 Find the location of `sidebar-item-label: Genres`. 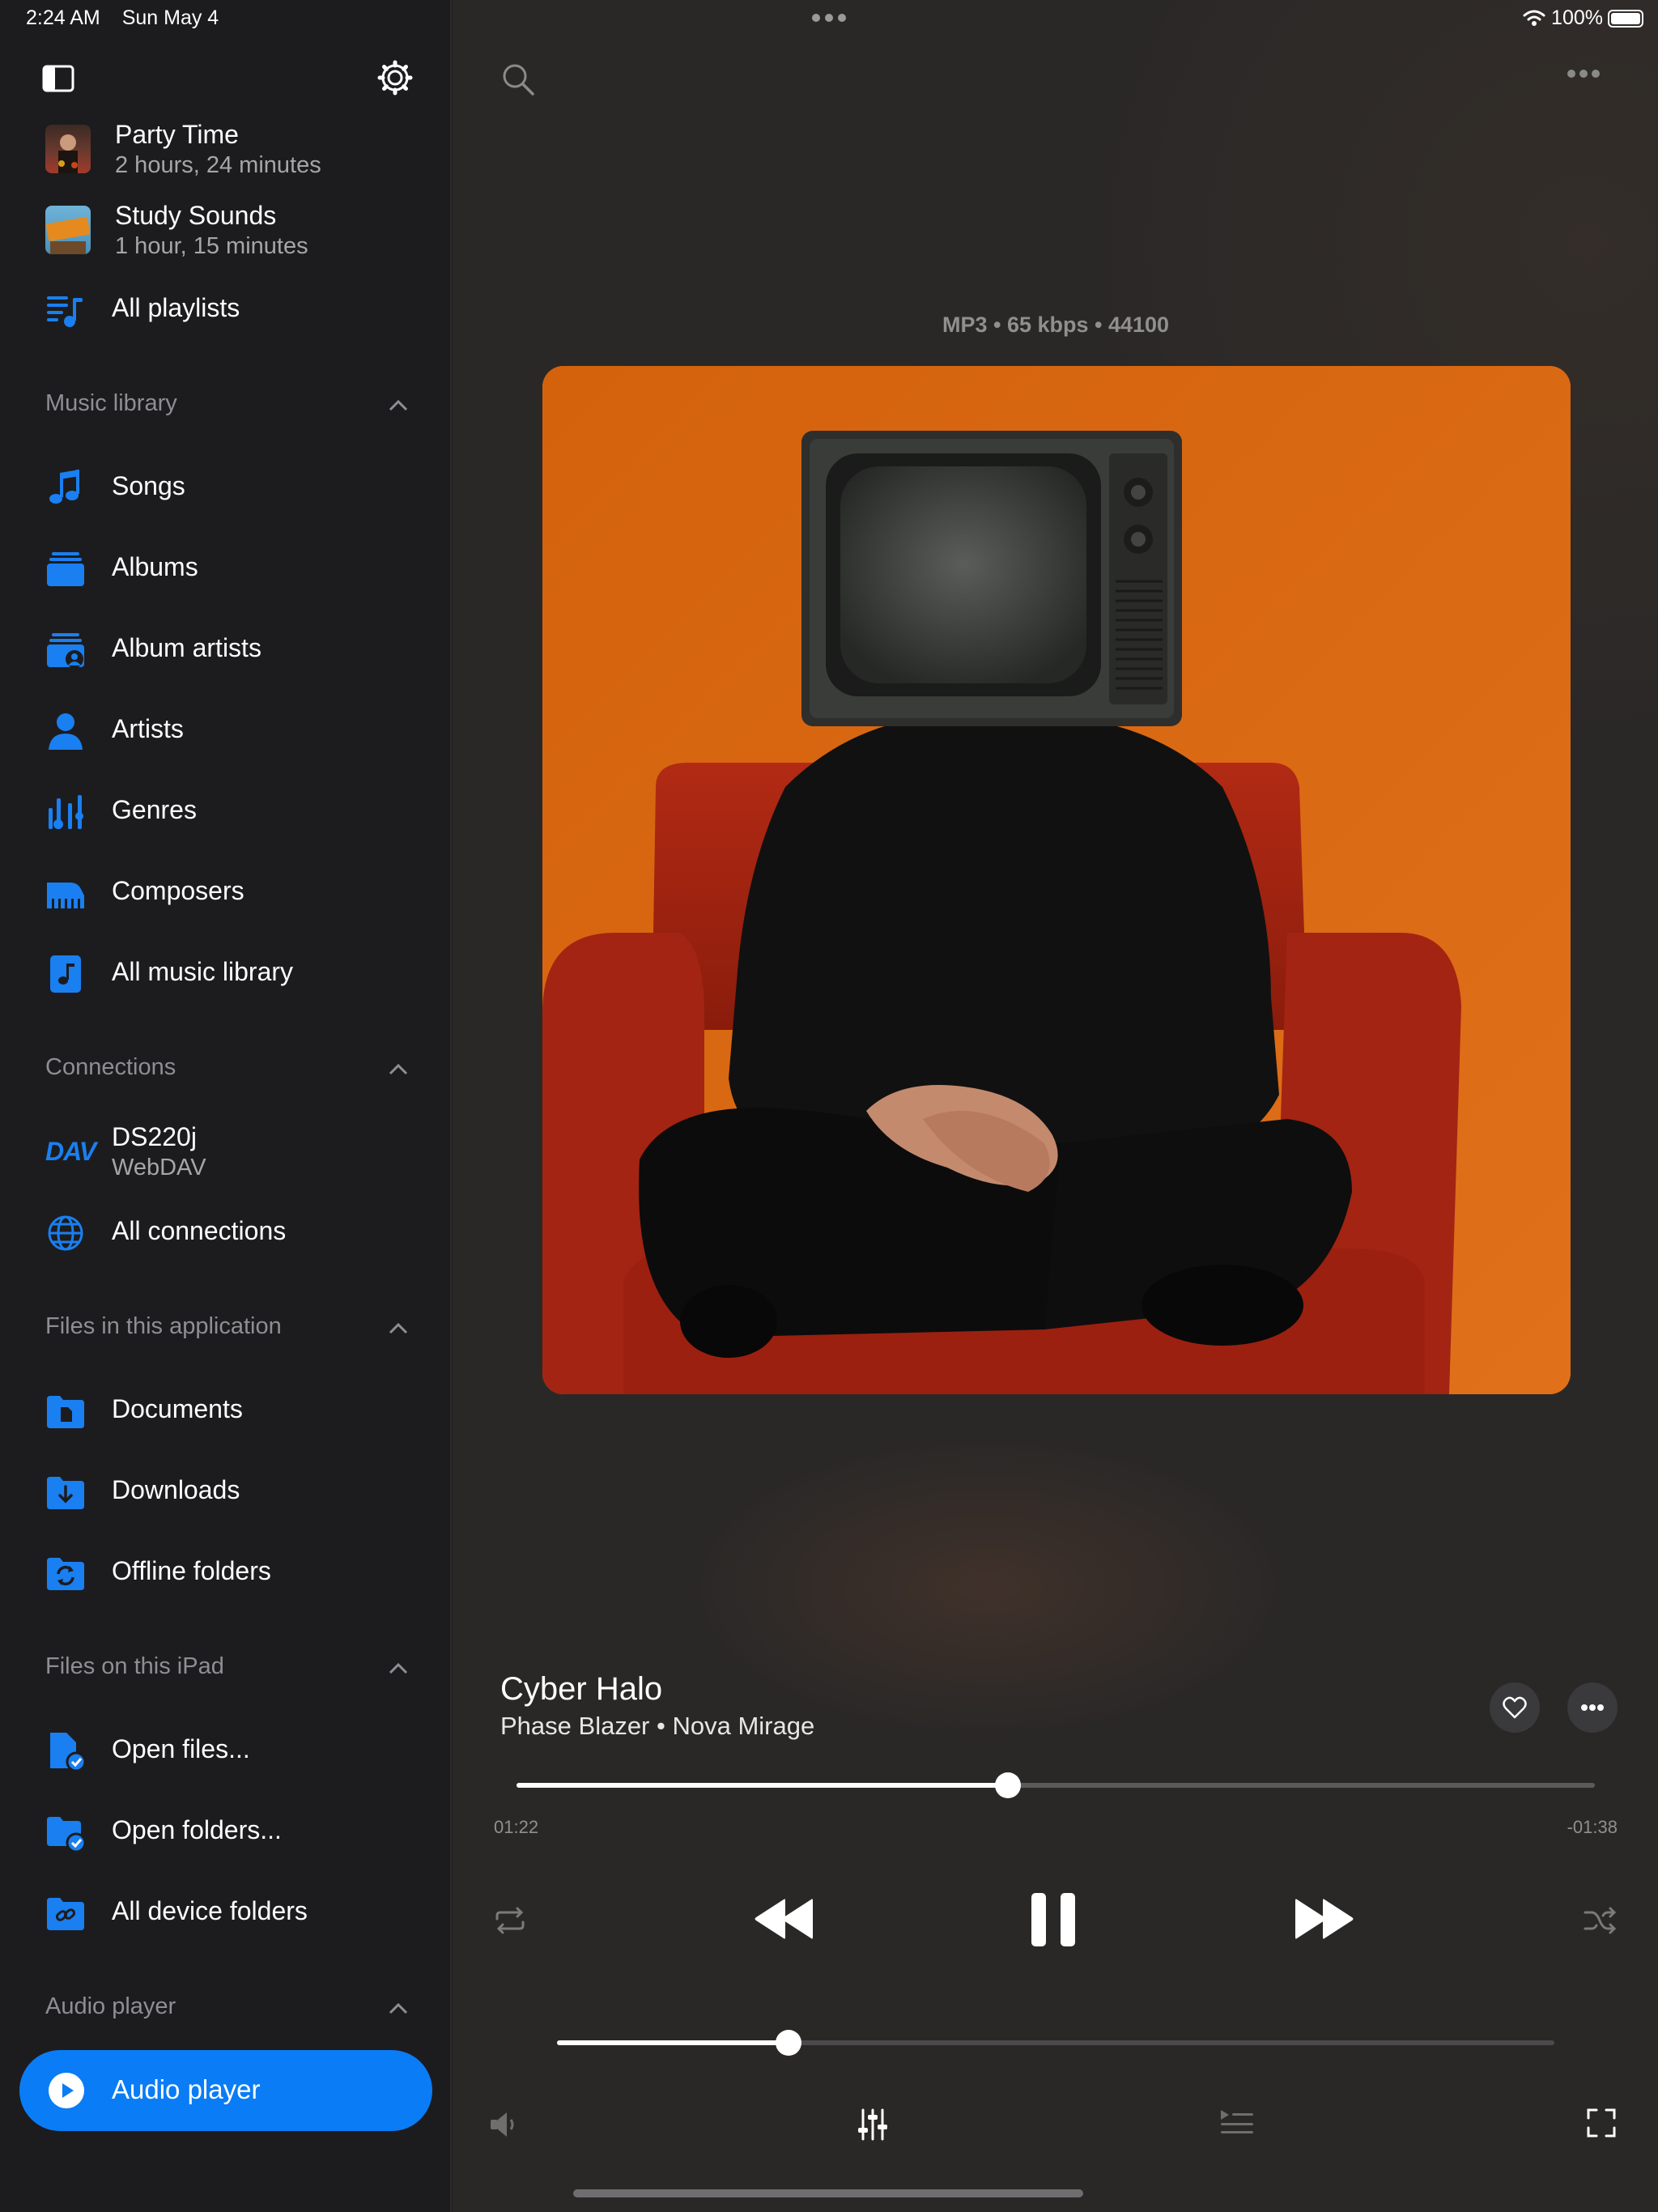

sidebar-item-label: Genres is located at coordinates (154, 810).